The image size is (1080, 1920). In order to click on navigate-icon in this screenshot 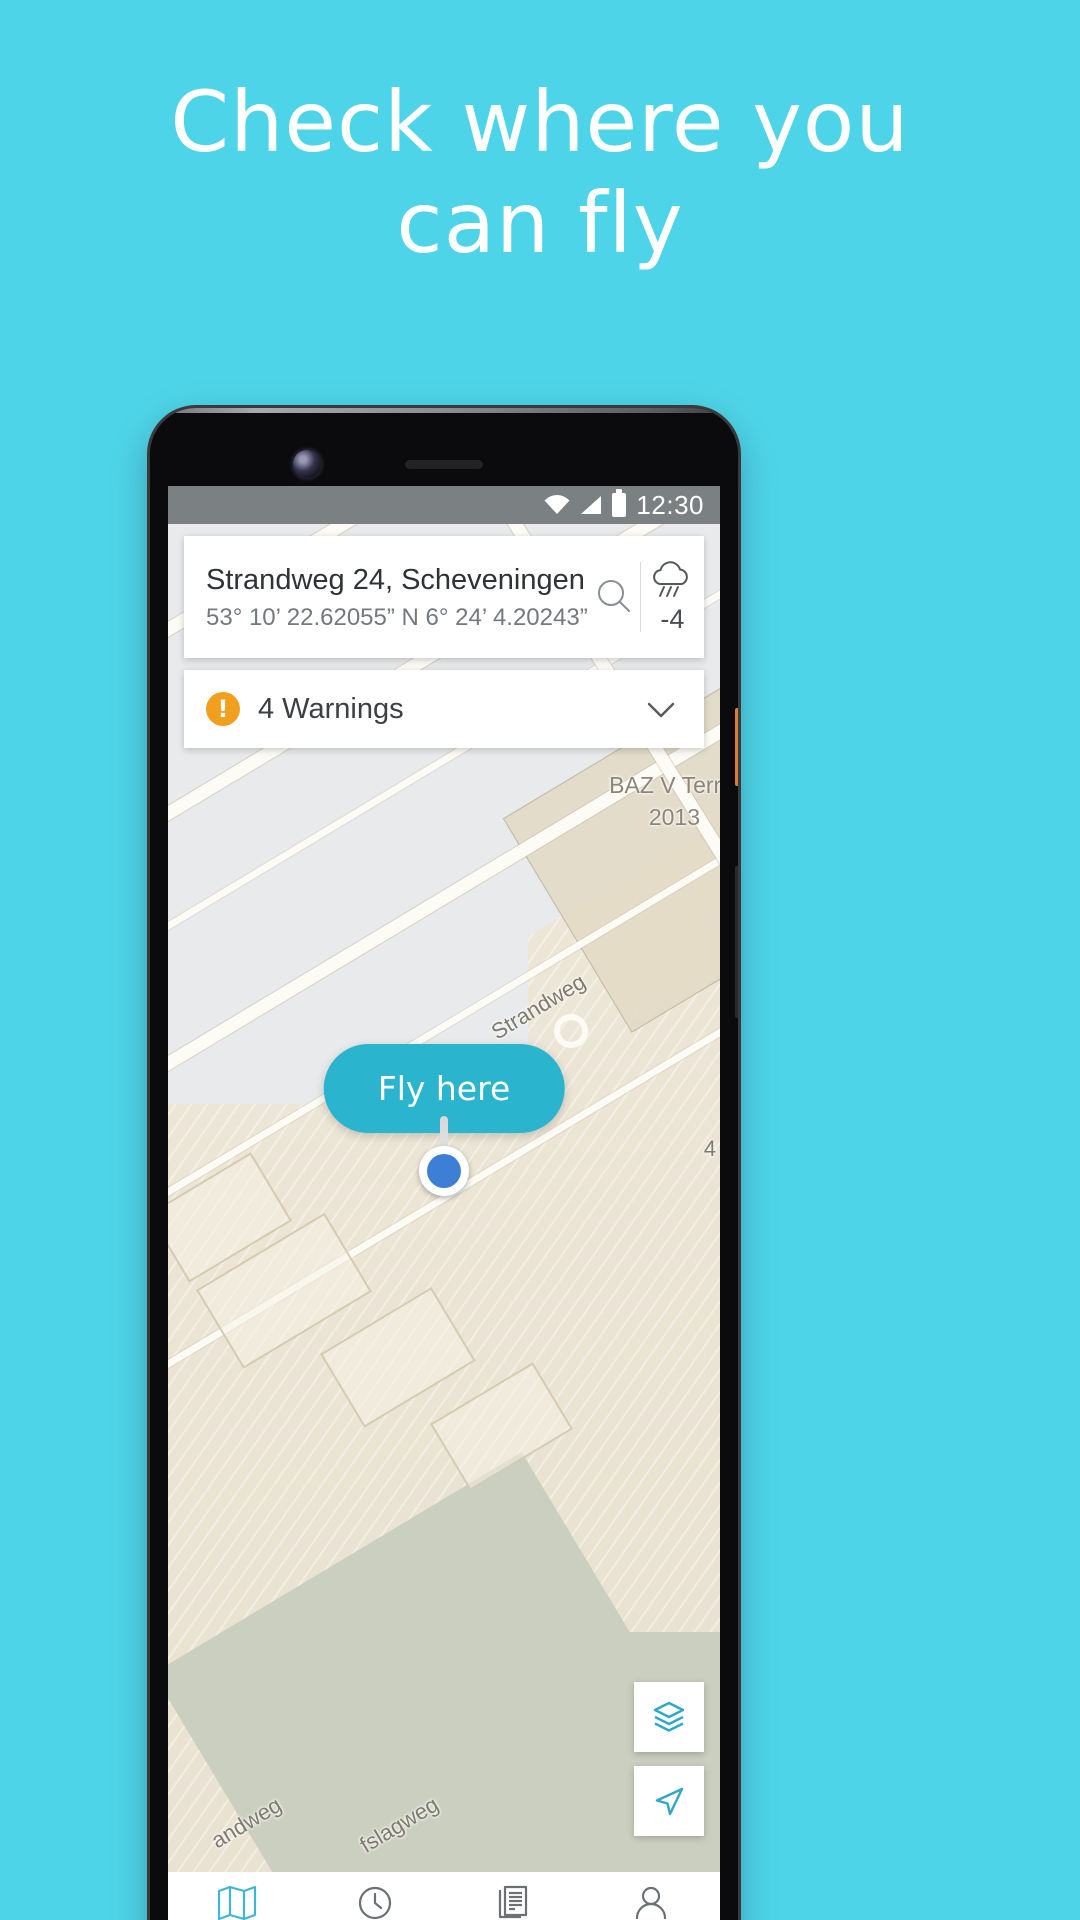, I will do `click(669, 1801)`.